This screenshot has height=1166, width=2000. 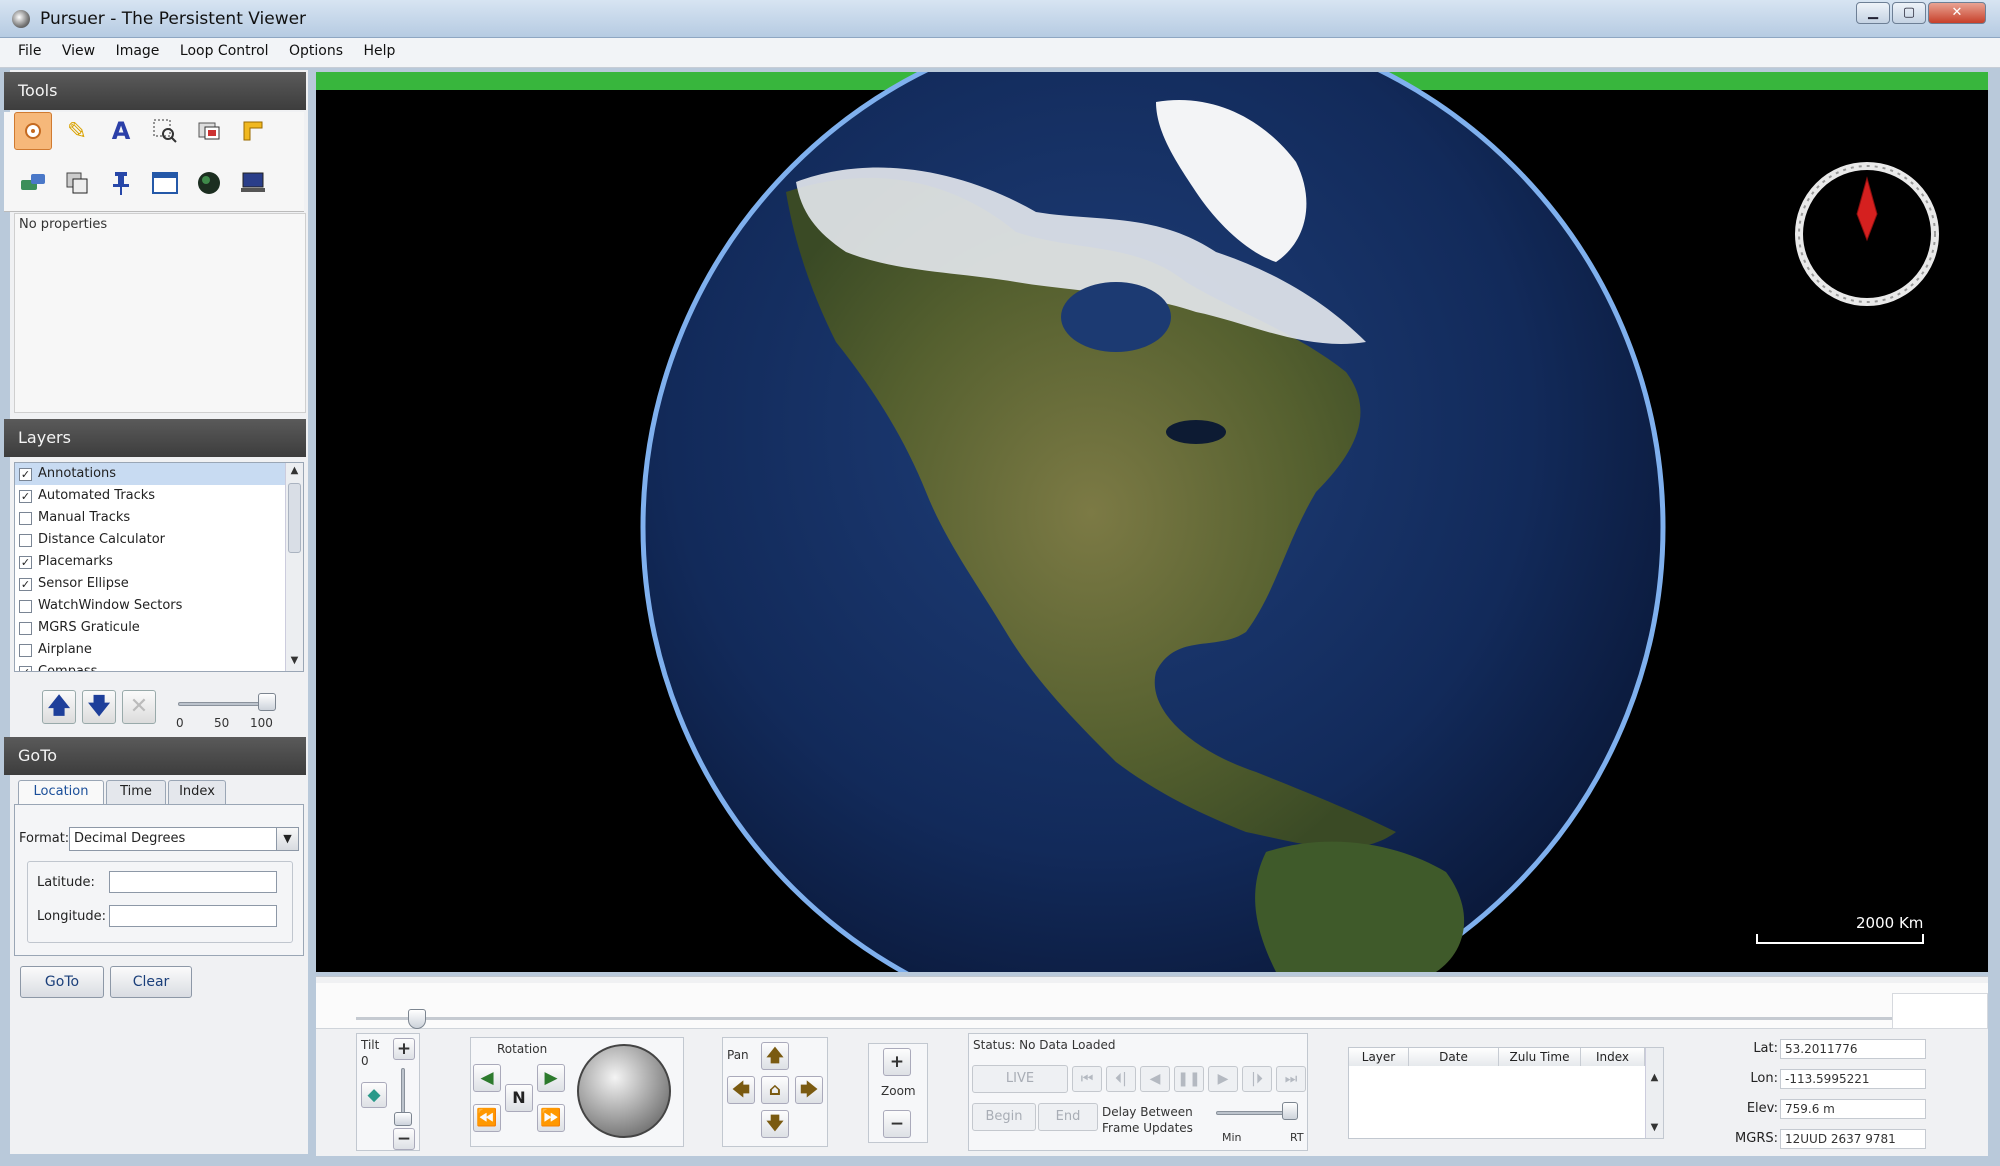 I want to click on track-tool-icon, so click(x=33, y=183).